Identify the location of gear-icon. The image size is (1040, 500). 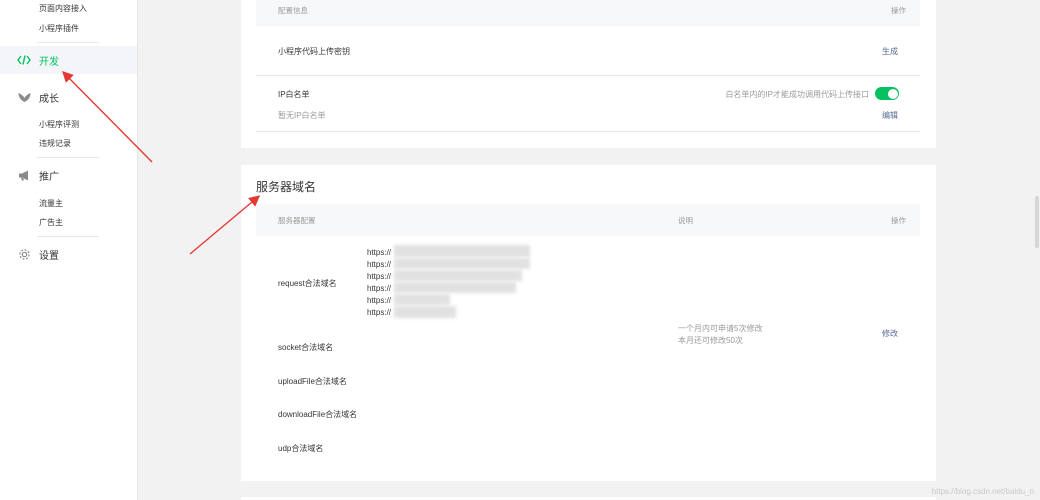
(24, 254).